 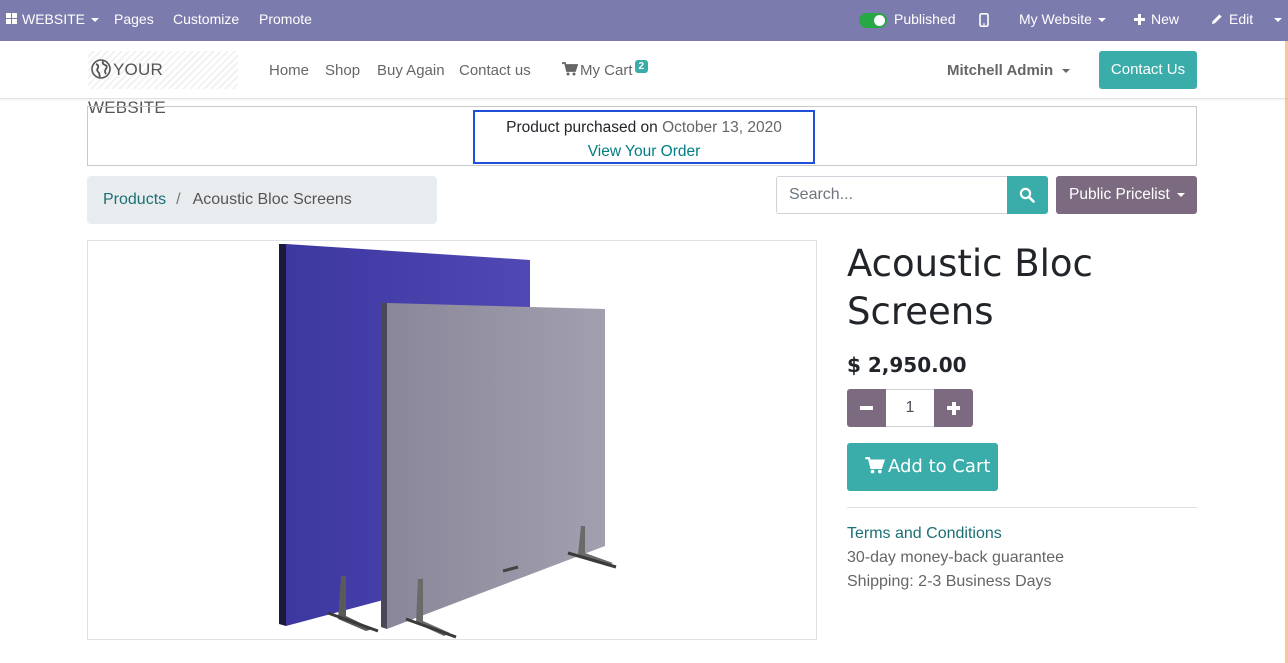 I want to click on nav-my-cart: My Cart 2, so click(x=605, y=69).